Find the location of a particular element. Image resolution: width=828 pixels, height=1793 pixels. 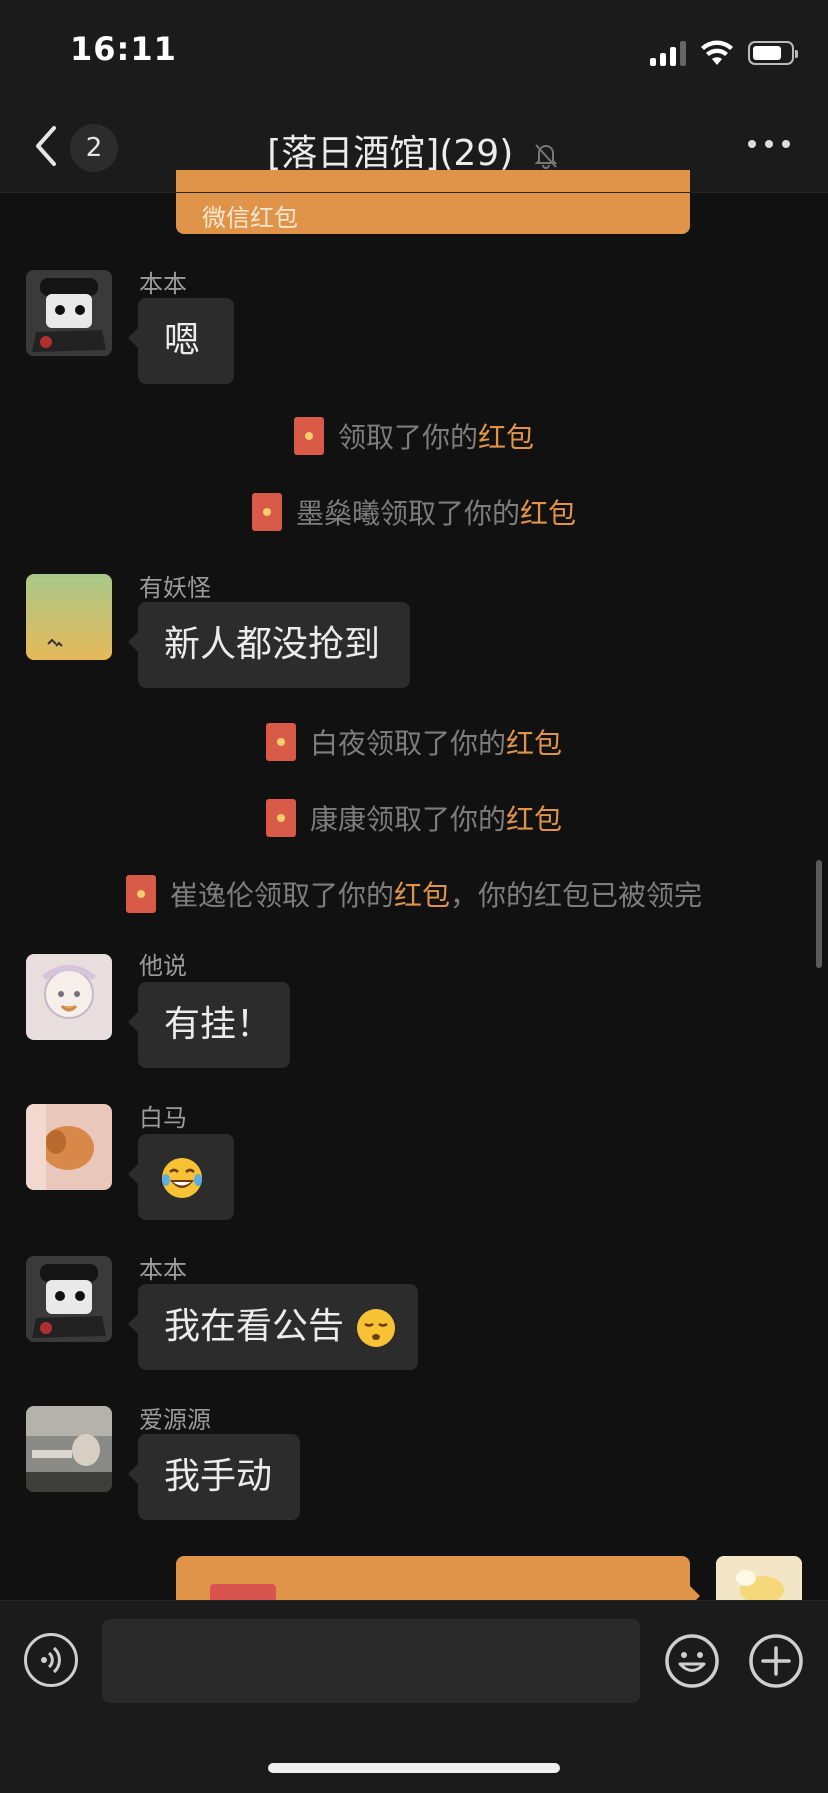

plus-button-icon is located at coordinates (776, 1661).